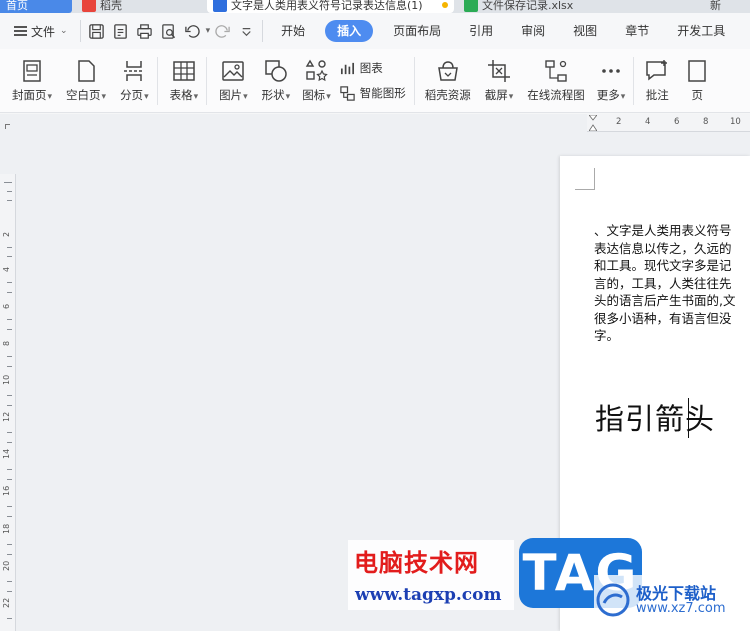  Describe the element at coordinates (701, 31) in the screenshot. I see `menu-developer-tools: 开发工具` at that location.